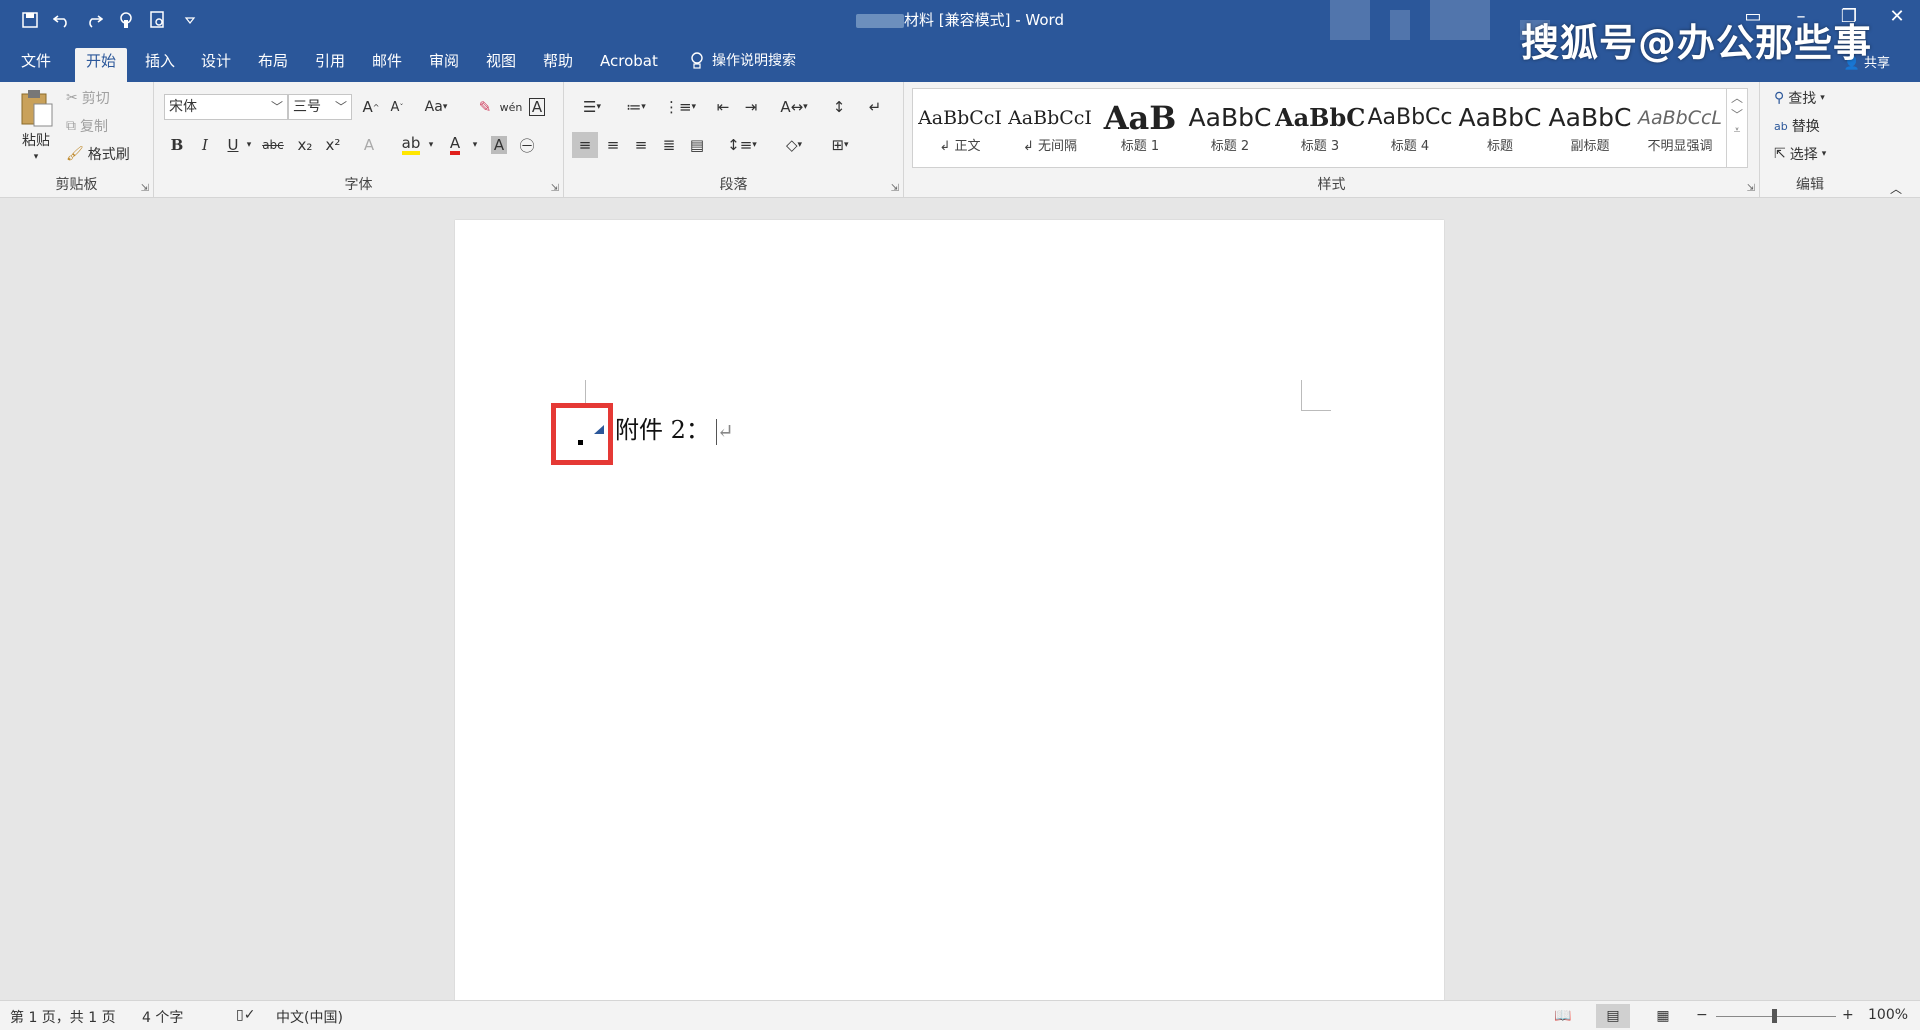  What do you see at coordinates (98, 154) in the screenshot?
I see `format-painter-button: 🖌 格式刷` at bounding box center [98, 154].